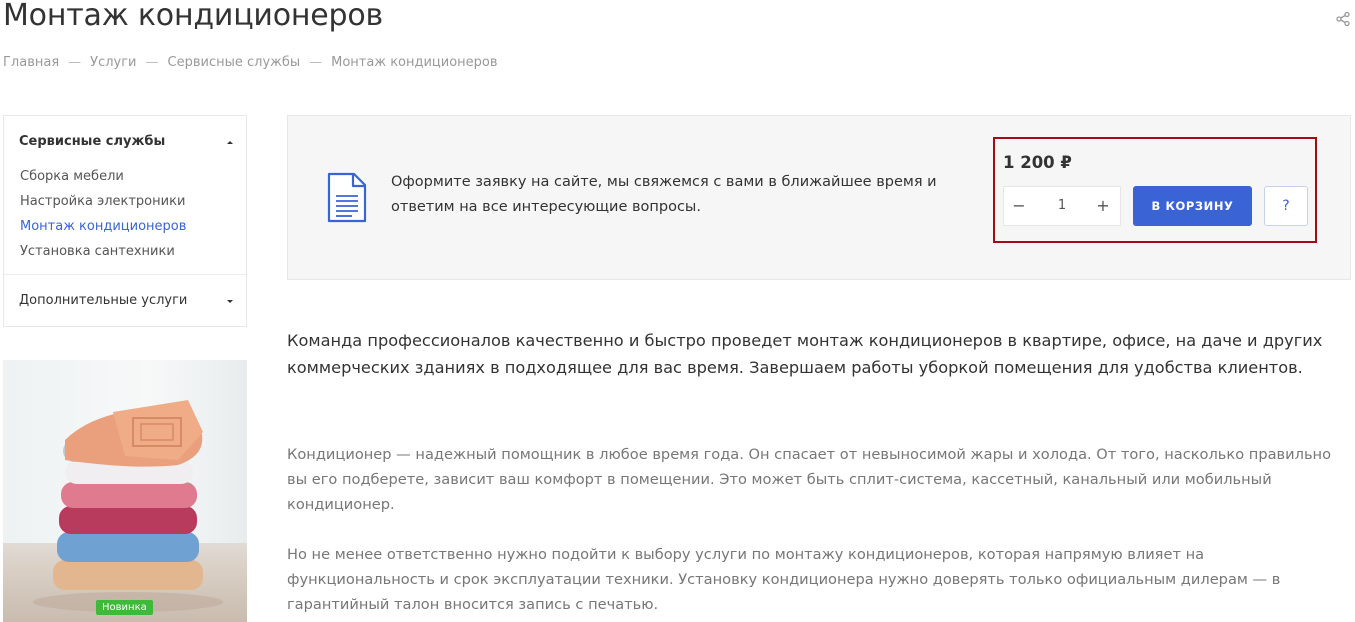 This screenshot has width=1355, height=622. What do you see at coordinates (103, 300) in the screenshot?
I see `sidebar-section-additional: Дополнительные услуги` at bounding box center [103, 300].